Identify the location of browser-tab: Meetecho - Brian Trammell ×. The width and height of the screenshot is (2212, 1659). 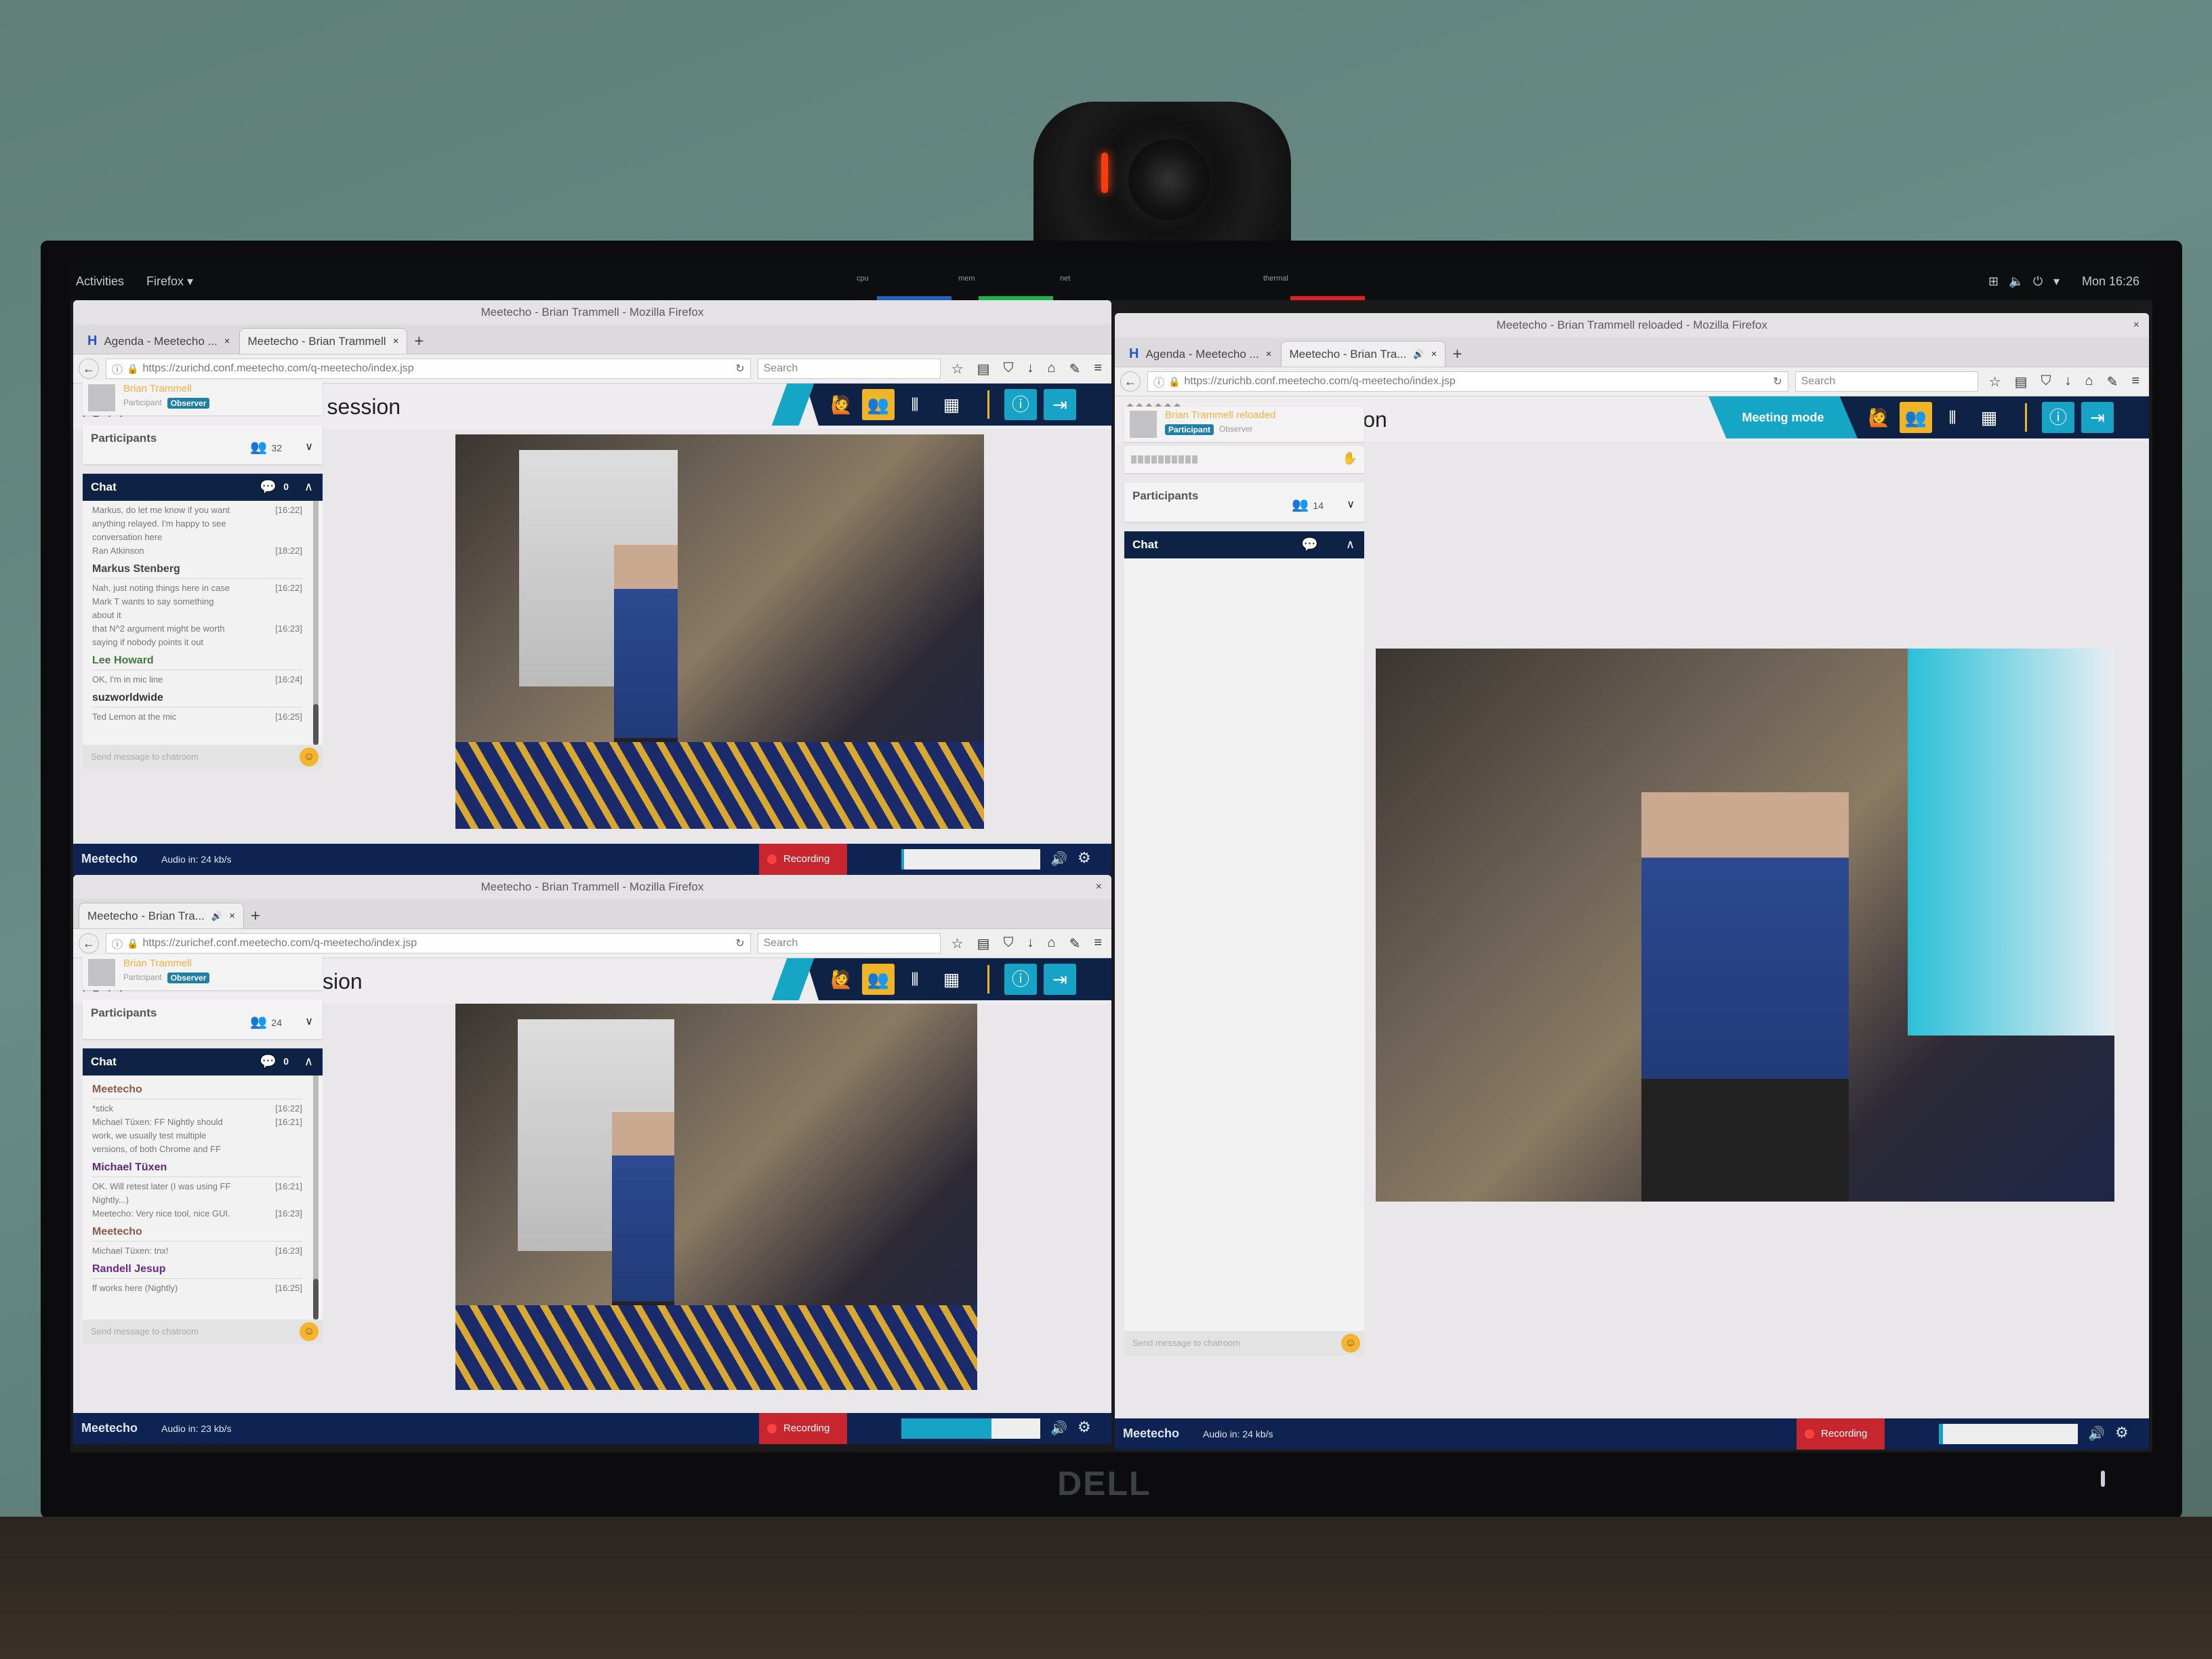
(323, 341).